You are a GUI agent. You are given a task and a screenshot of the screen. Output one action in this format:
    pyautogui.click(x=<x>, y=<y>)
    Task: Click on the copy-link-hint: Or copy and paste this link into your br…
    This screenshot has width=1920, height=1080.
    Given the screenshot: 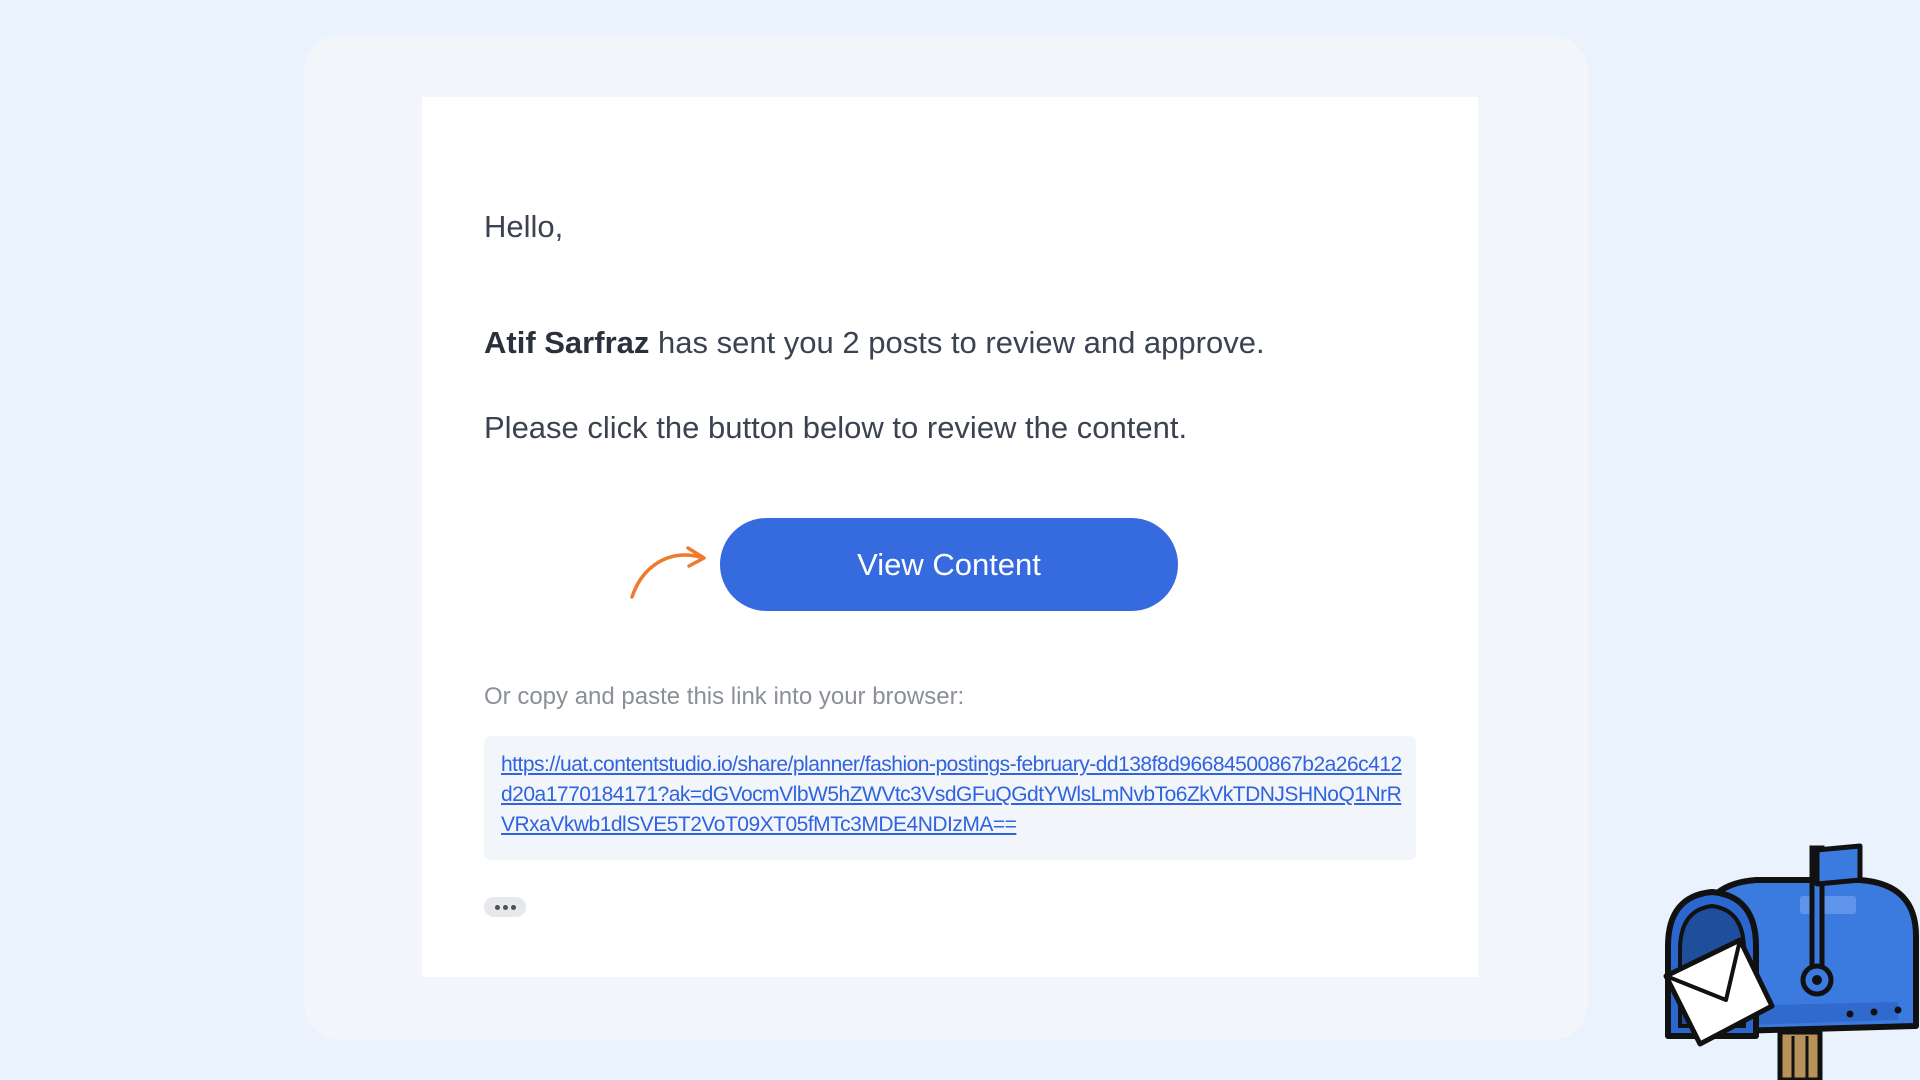 What is the action you would take?
    pyautogui.click(x=724, y=696)
    